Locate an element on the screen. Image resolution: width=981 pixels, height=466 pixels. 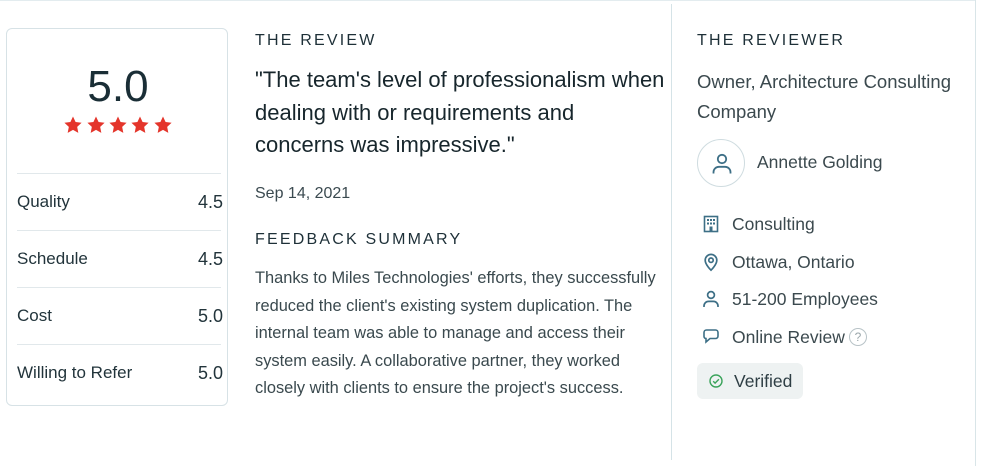
rating-row-cost: Cost 5.0 is located at coordinates (120, 315).